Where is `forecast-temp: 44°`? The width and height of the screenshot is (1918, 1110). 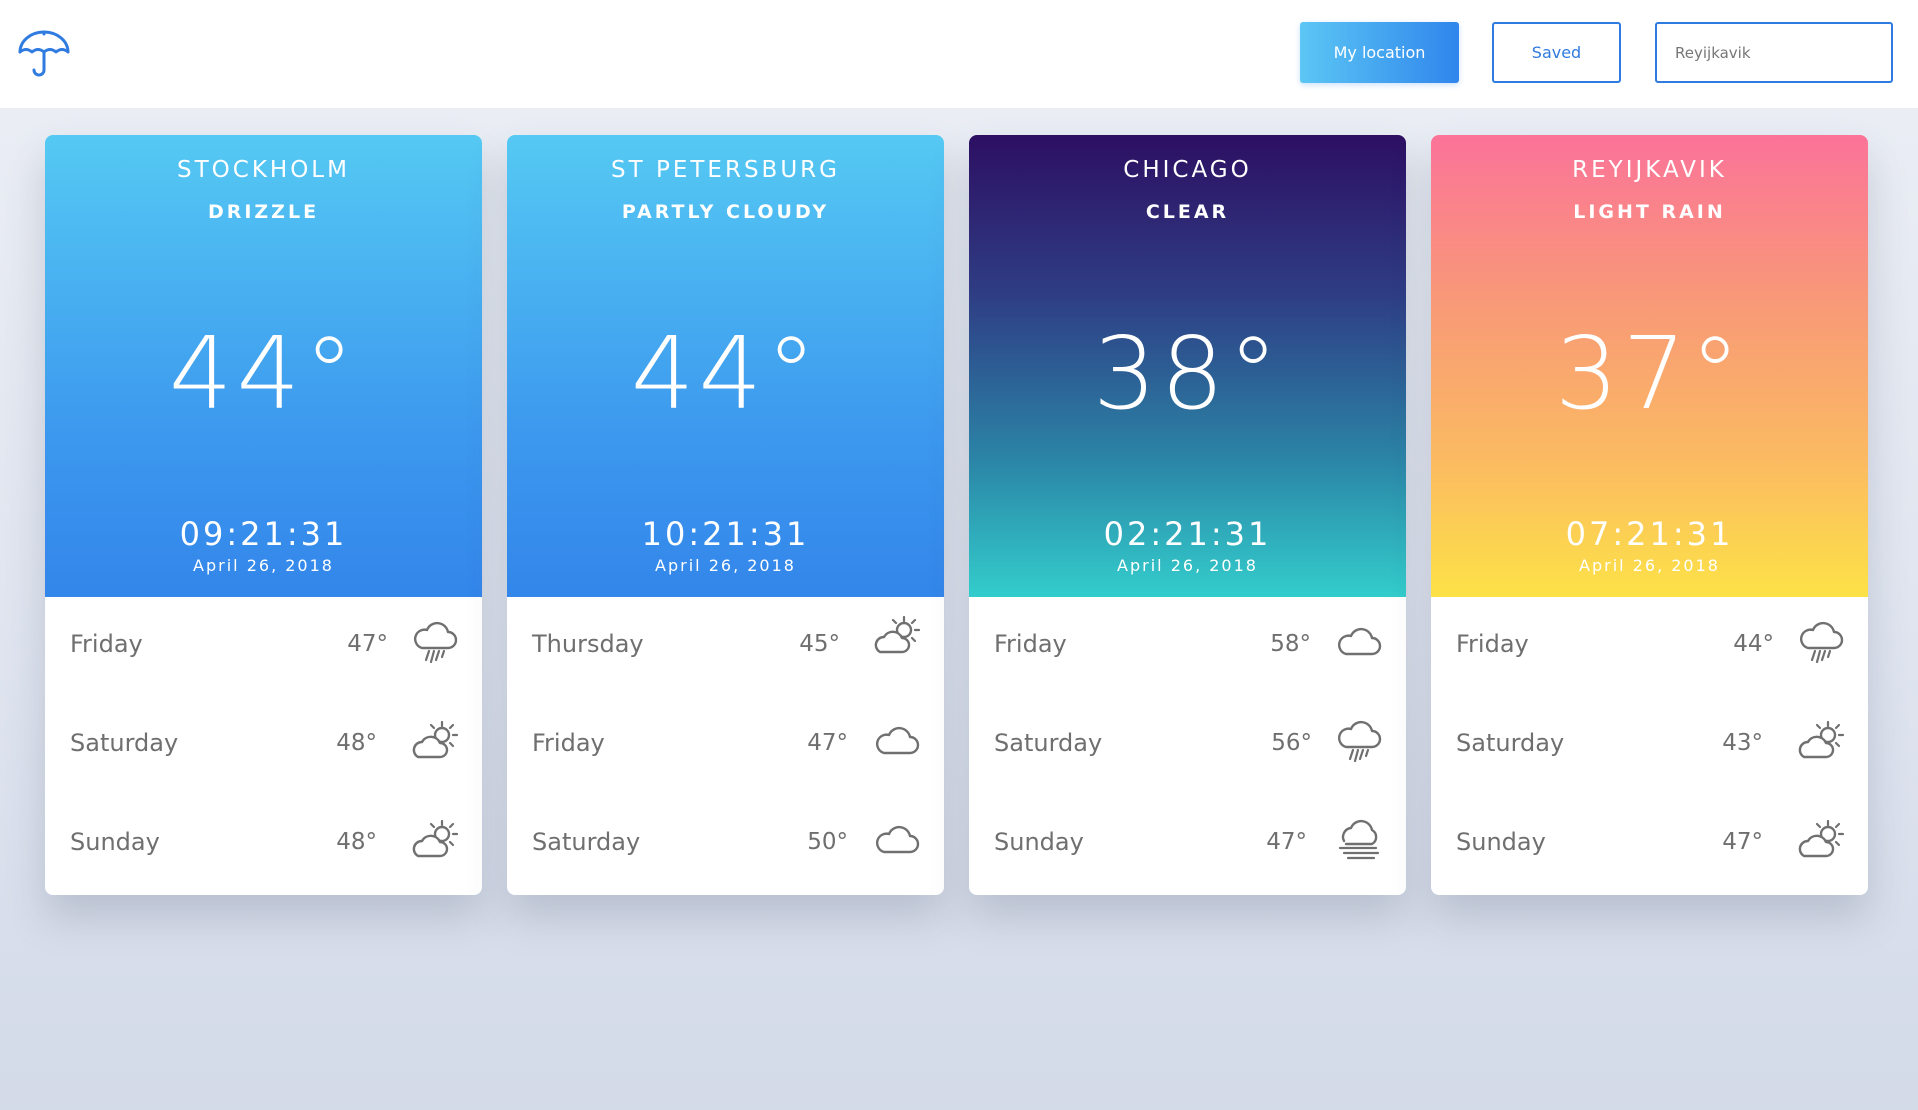
forecast-temp: 44° is located at coordinates (1753, 644).